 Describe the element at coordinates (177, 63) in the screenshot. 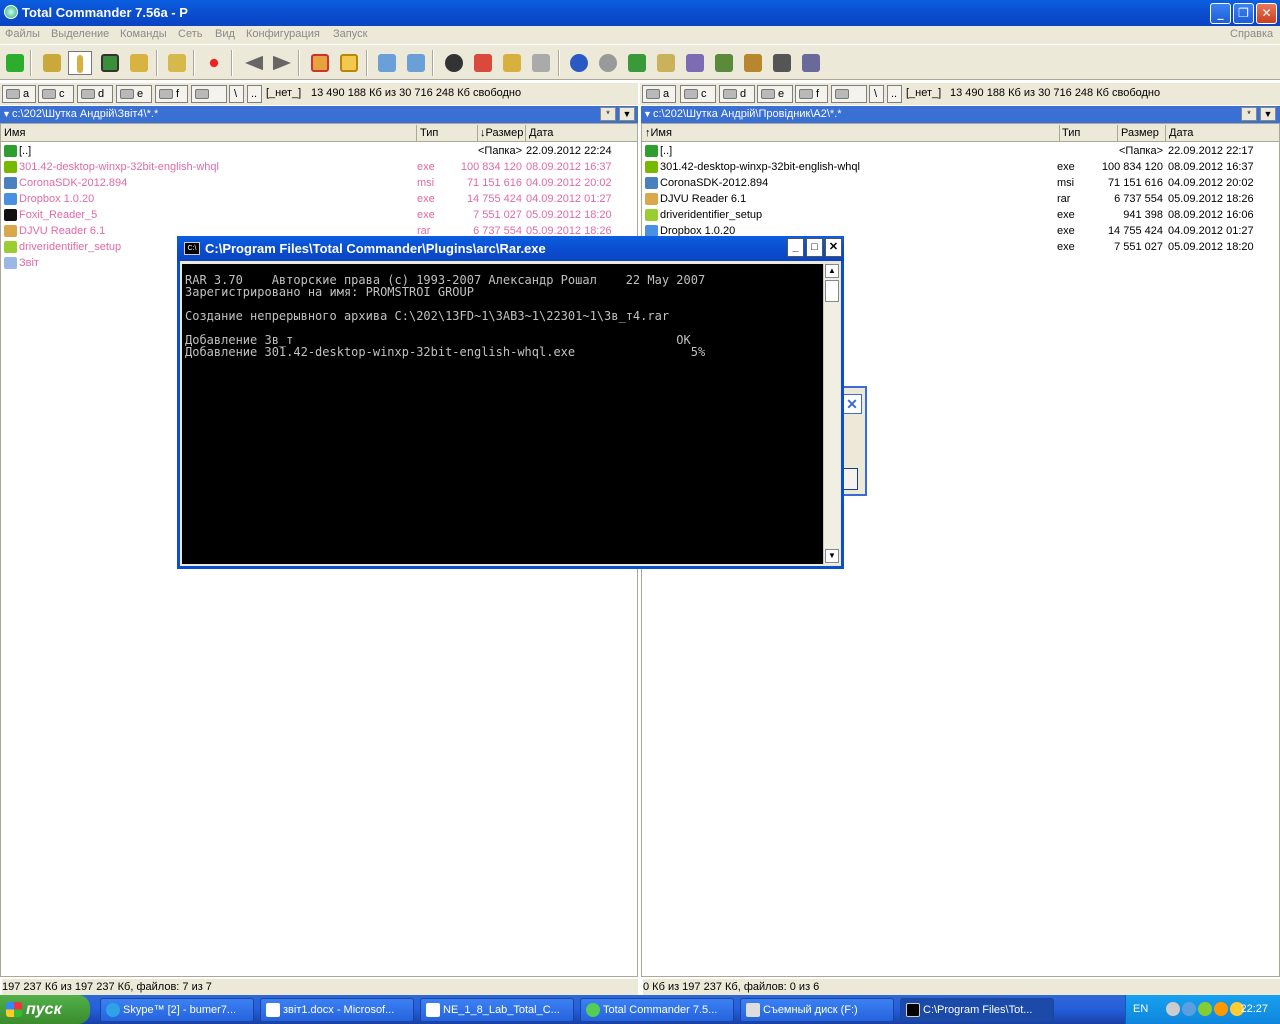

I see `compare-dirs-icon` at that location.